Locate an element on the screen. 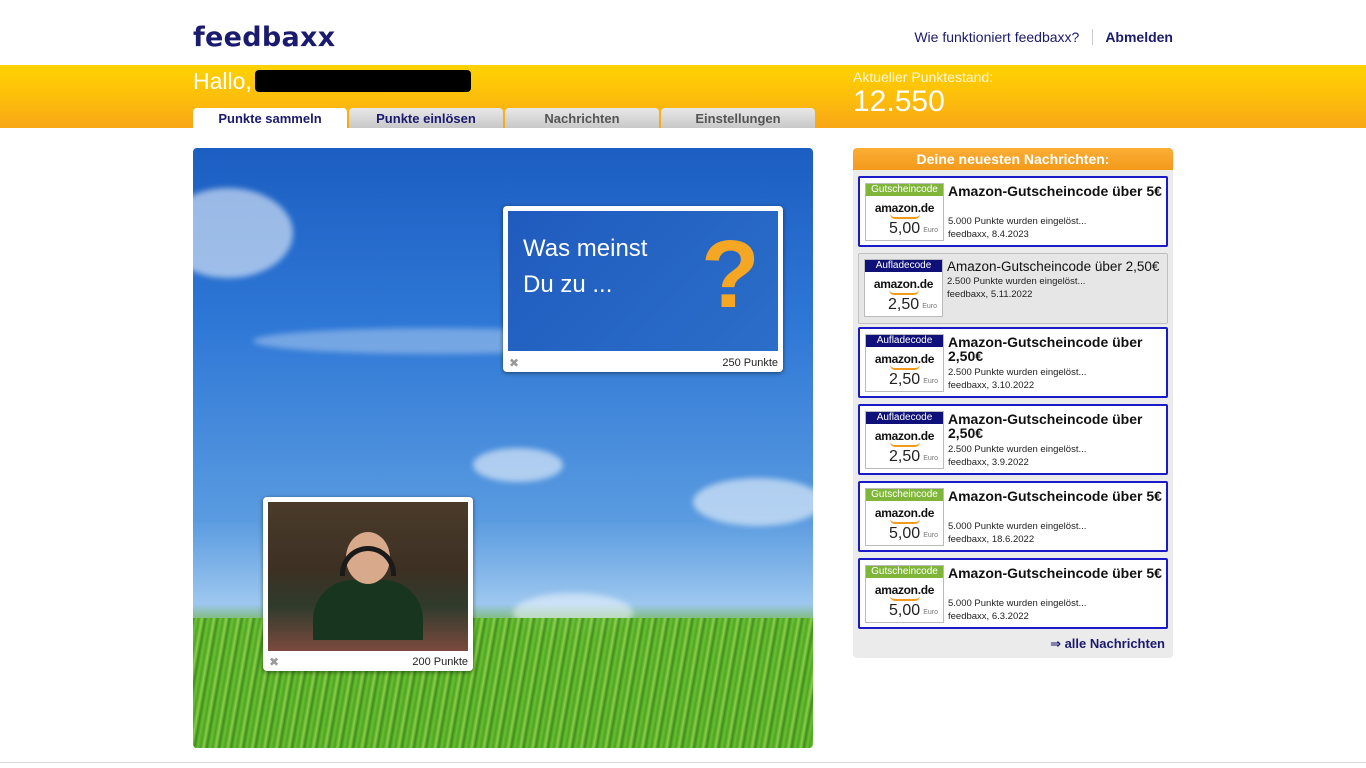 Image resolution: width=1366 pixels, height=768 pixels. card-footer: ✖ 200 Punkte is located at coordinates (368, 662).